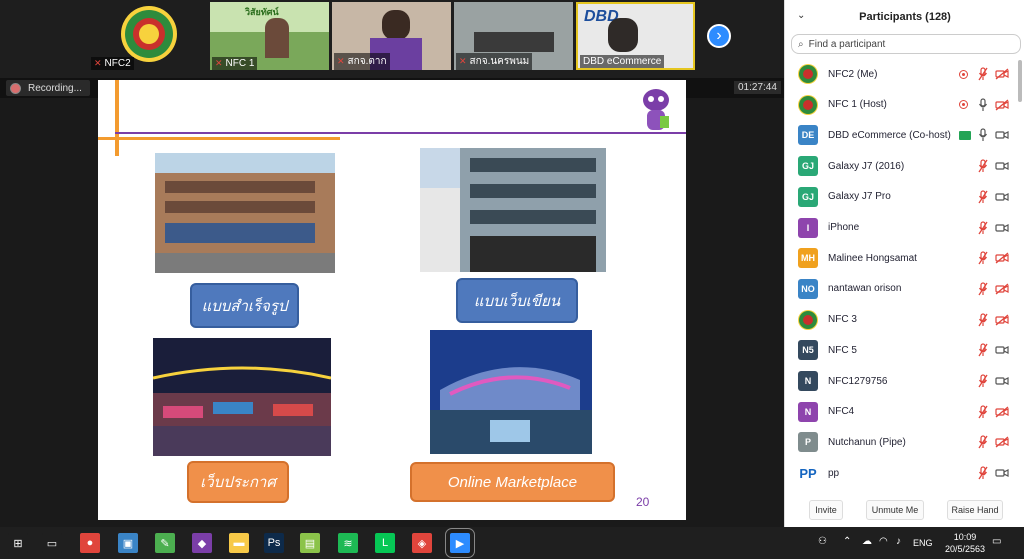 The image size is (1024, 559). I want to click on clock: 10:09 20/5/2563, so click(965, 543).